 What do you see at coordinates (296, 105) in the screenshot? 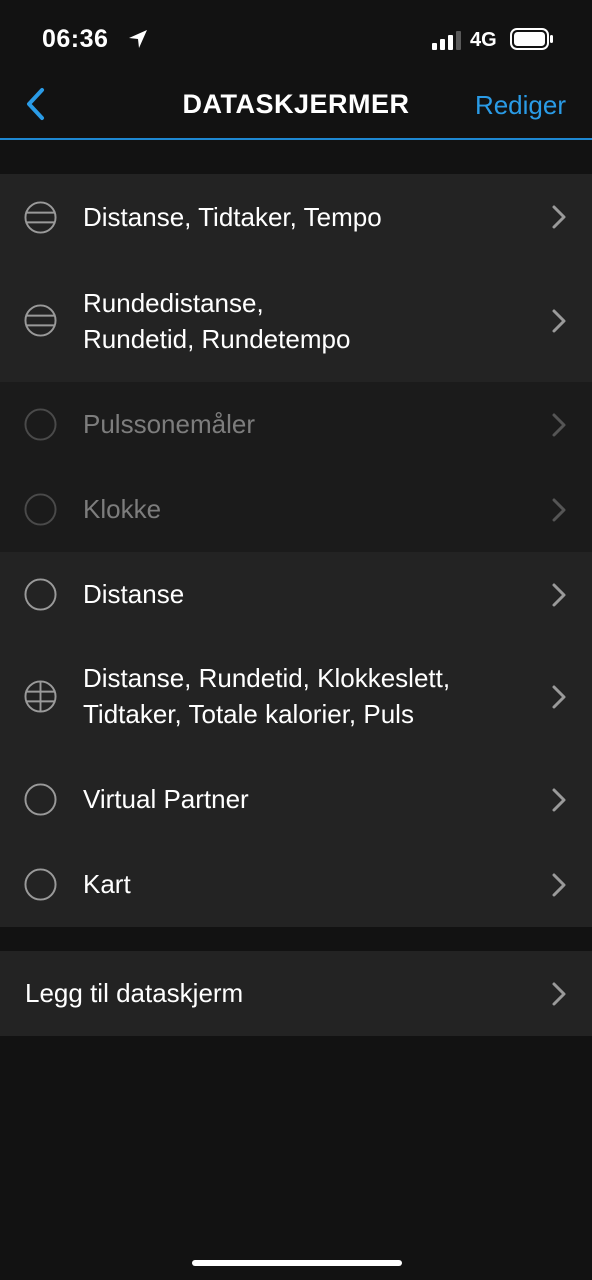
I see `navigation-bar: DATASKJERMER Rediger` at bounding box center [296, 105].